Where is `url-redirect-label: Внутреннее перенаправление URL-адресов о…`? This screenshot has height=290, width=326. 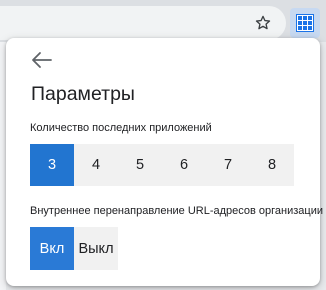 url-redirect-label: Внутреннее перенаправление URL-адресов о… is located at coordinates (177, 211).